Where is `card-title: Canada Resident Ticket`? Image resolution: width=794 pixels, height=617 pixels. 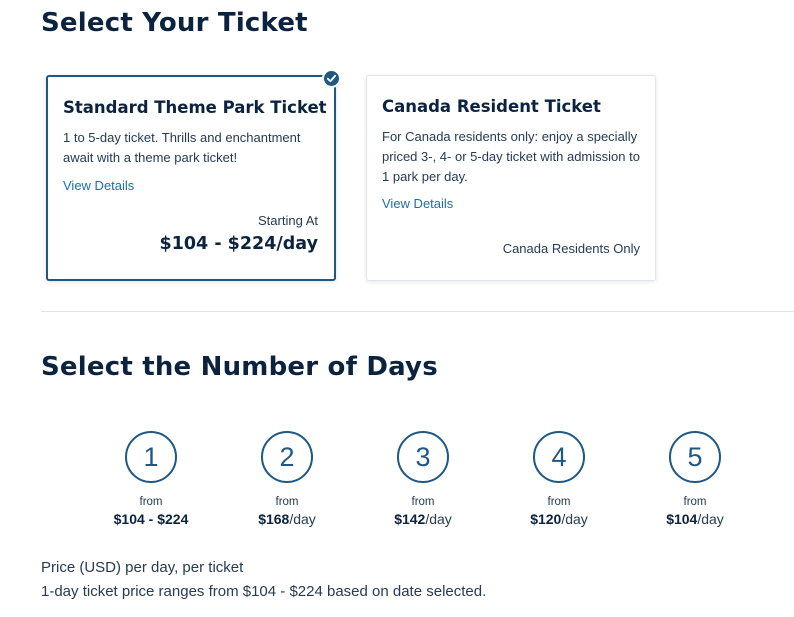
card-title: Canada Resident Ticket is located at coordinates (491, 106).